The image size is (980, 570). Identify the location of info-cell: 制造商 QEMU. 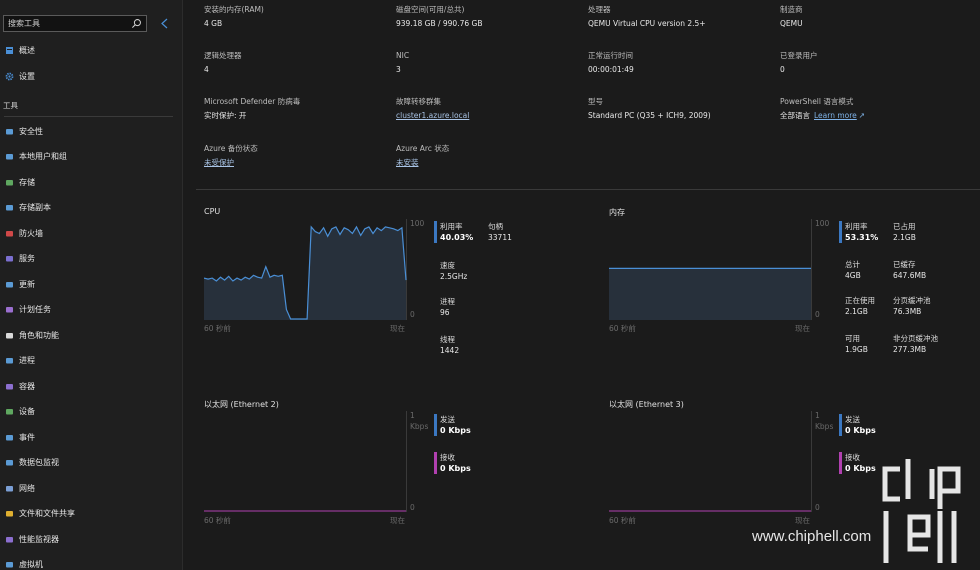
(791, 17).